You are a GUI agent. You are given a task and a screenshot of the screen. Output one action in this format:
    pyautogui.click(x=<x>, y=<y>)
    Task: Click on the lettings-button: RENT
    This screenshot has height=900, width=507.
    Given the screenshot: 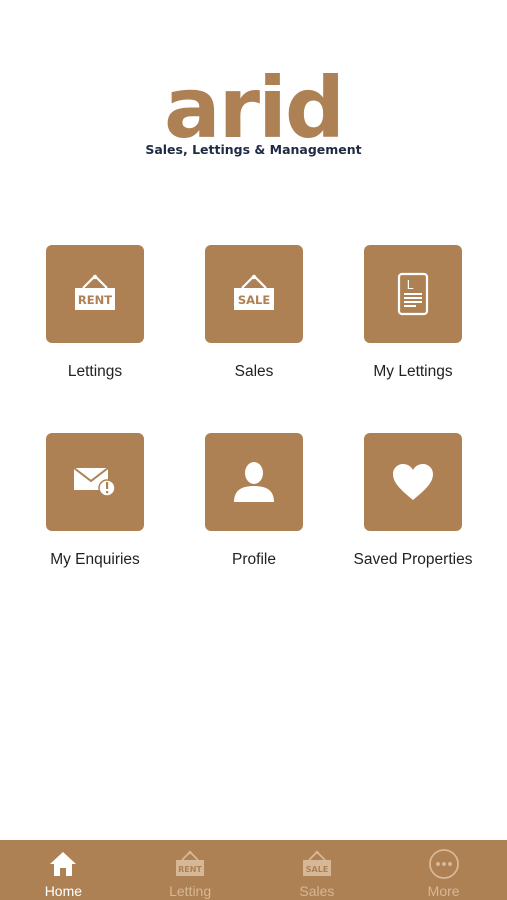 What is the action you would take?
    pyautogui.click(x=95, y=294)
    